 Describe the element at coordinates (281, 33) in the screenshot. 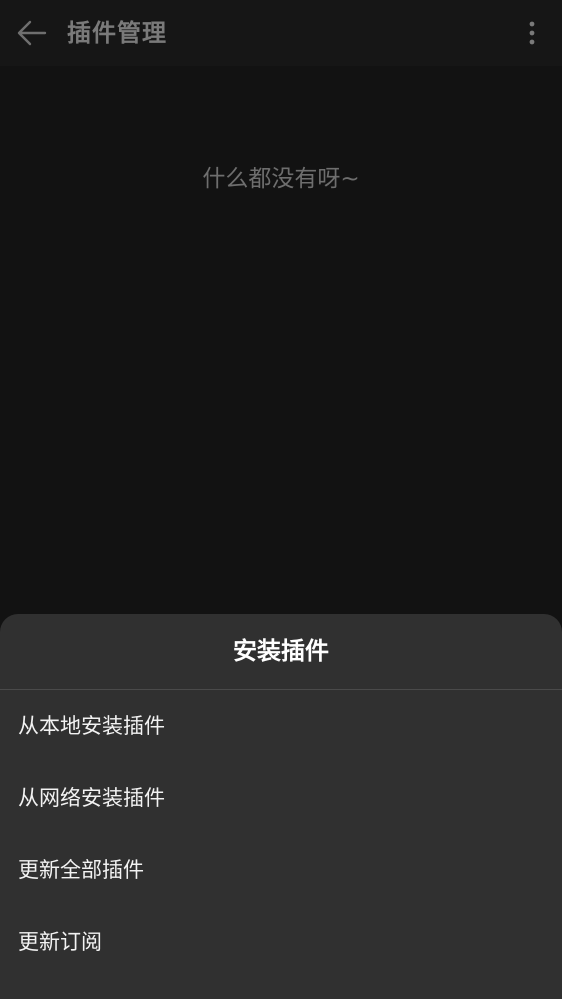

I see `app-bar: 插件管理` at that location.